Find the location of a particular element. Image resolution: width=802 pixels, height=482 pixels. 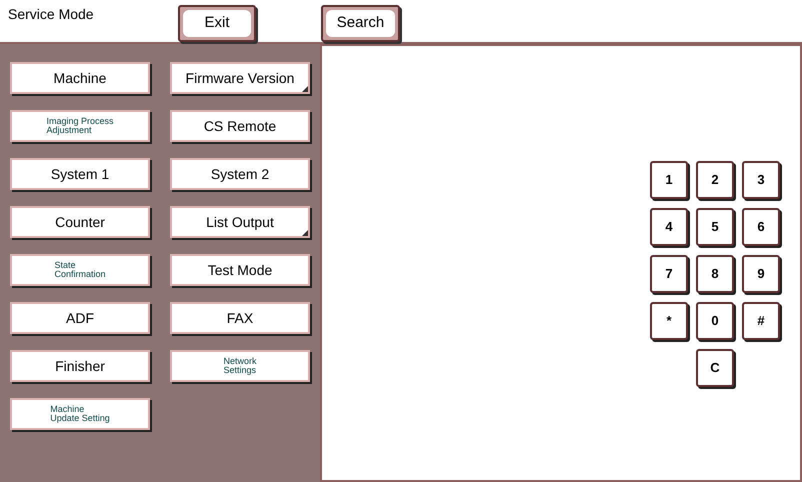

menu-button: Firmware Version is located at coordinates (240, 78).